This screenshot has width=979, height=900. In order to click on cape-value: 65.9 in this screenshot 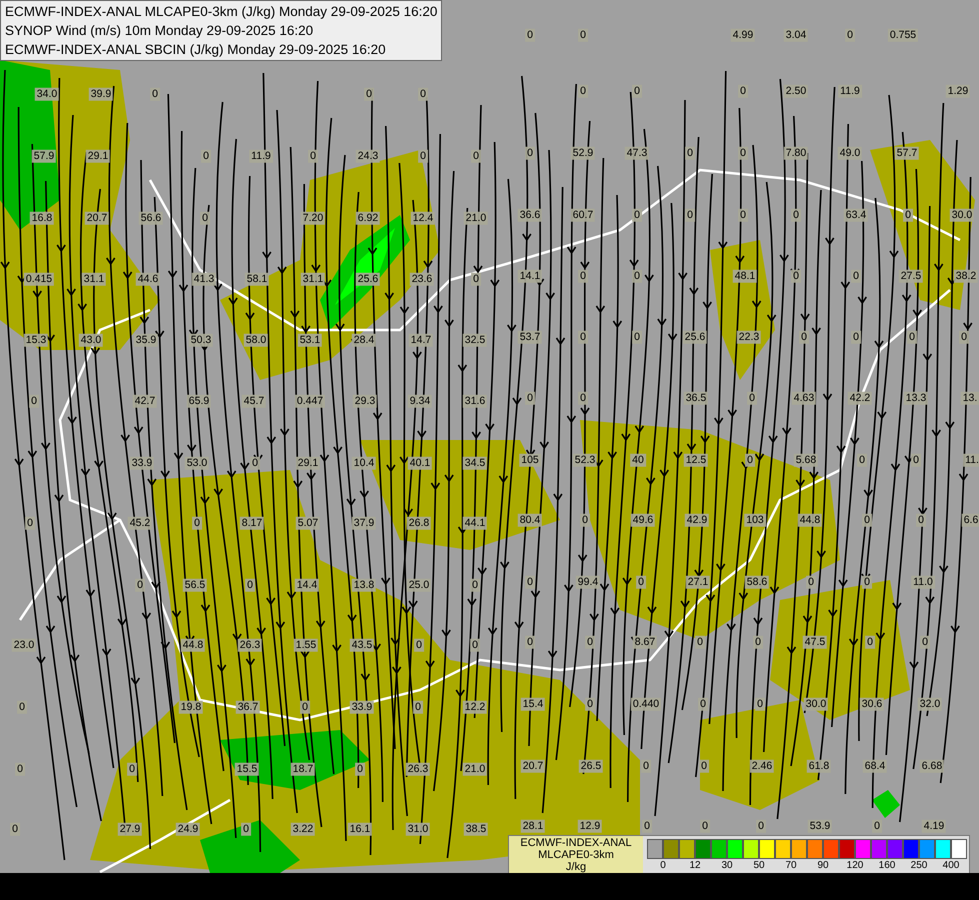, I will do `click(199, 401)`.